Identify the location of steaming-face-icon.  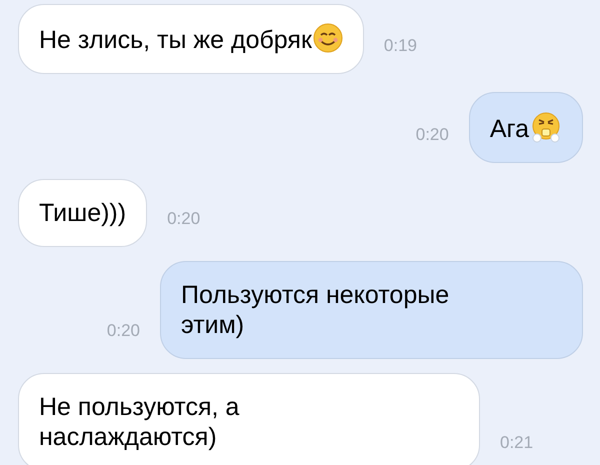
(546, 127).